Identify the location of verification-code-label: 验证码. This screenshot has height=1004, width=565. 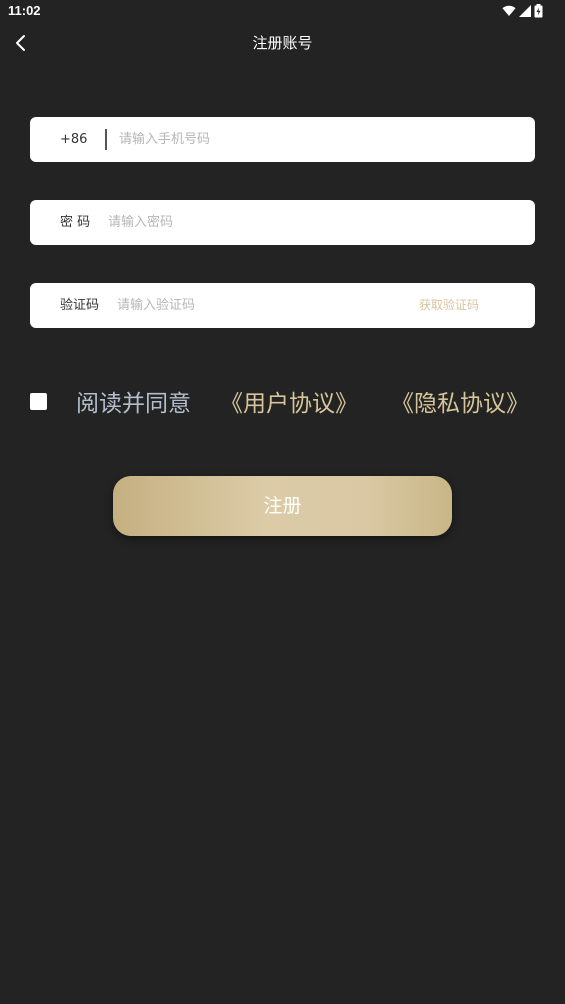
(80, 305).